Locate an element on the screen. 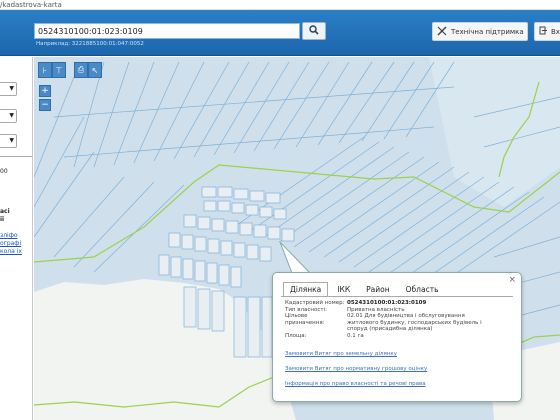 The width and height of the screenshot is (560, 420). search-button is located at coordinates (314, 31).